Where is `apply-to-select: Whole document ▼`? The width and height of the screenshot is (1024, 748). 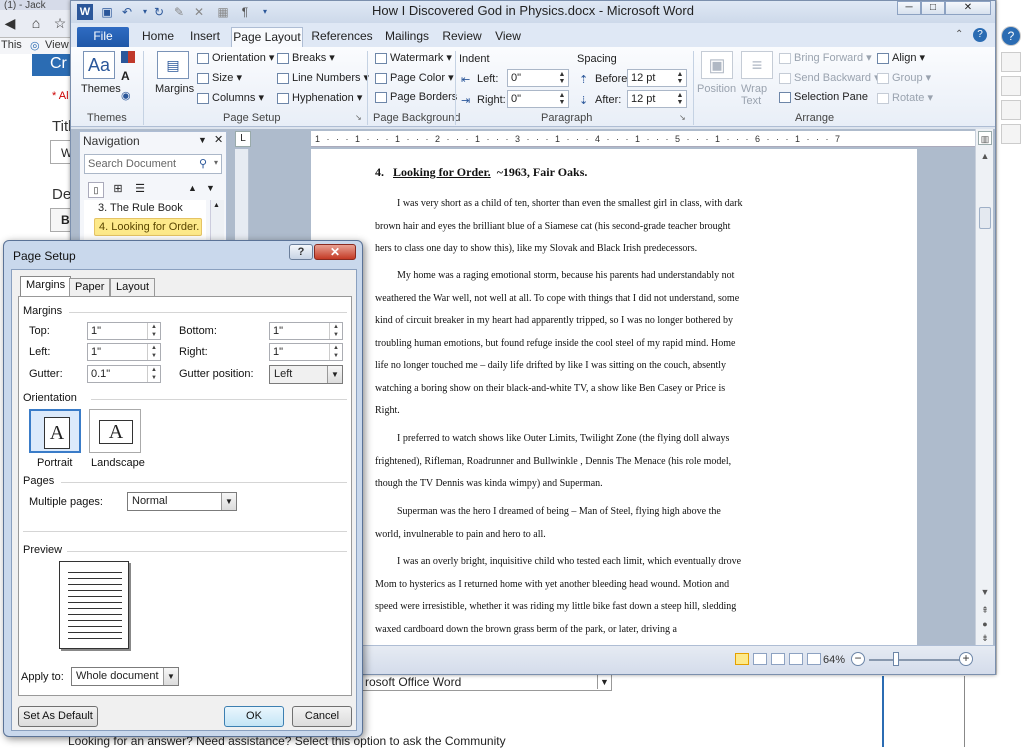 apply-to-select: Whole document ▼ is located at coordinates (125, 676).